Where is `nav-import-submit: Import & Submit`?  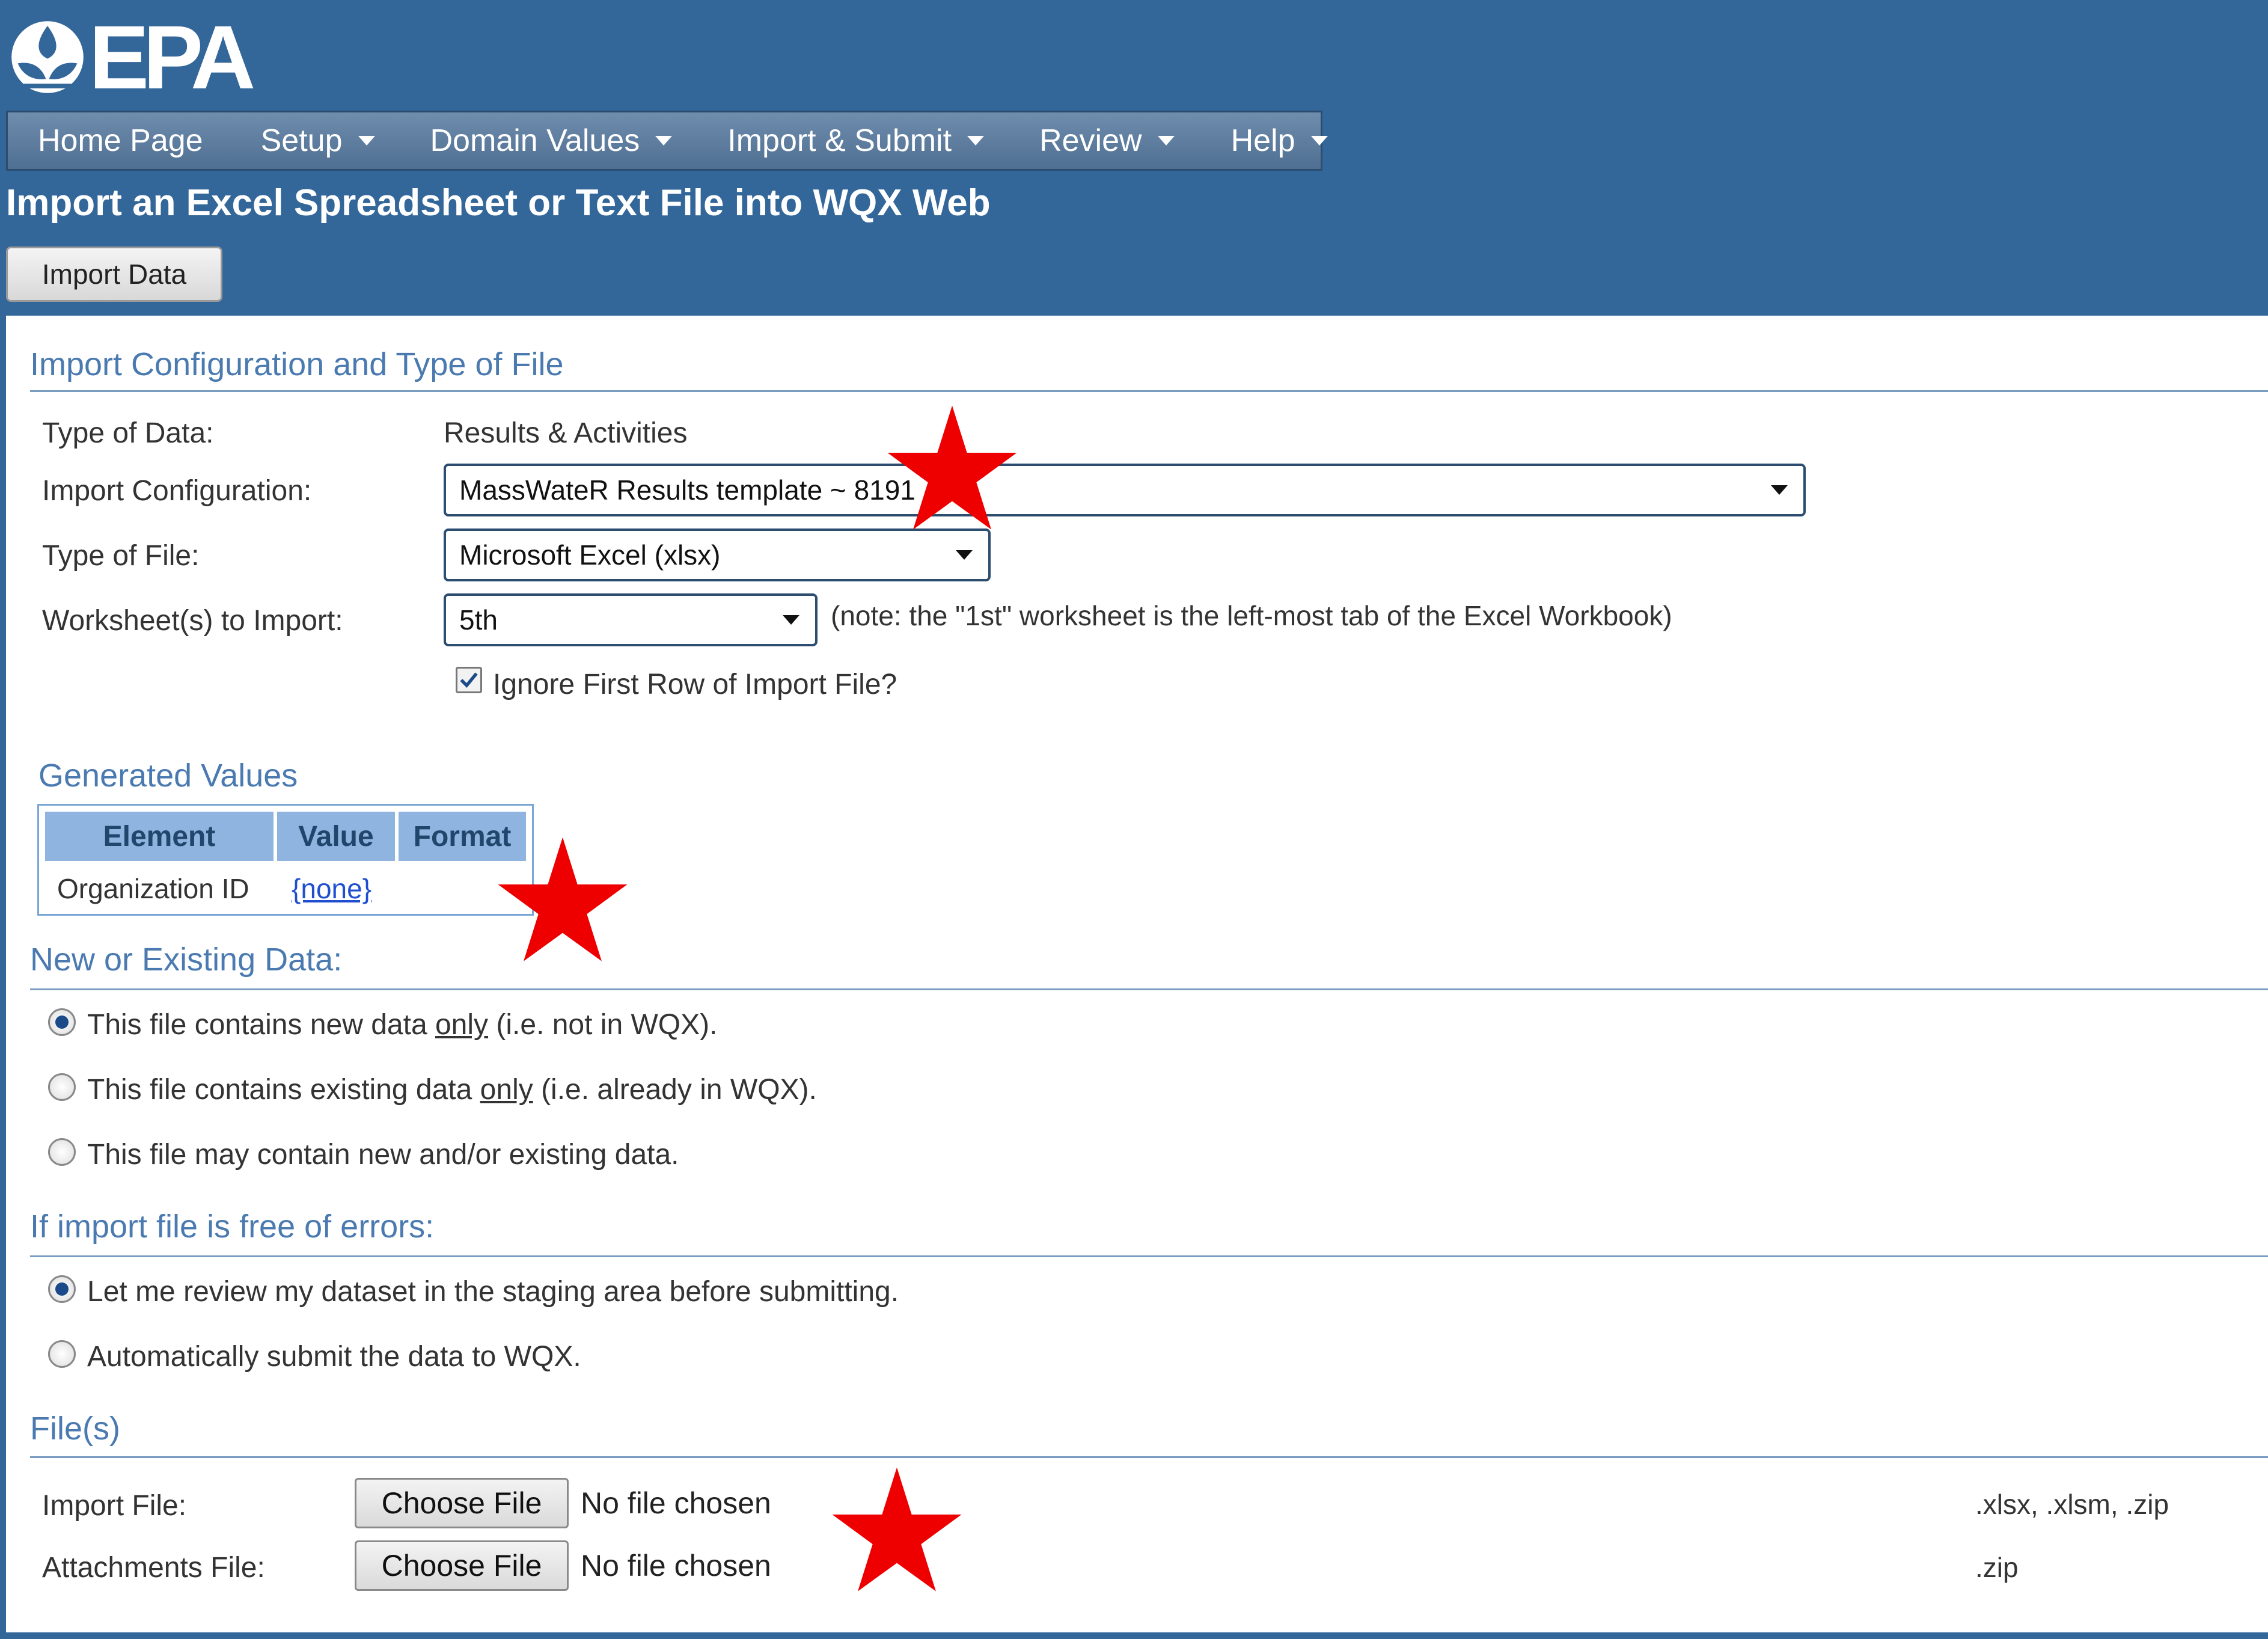
nav-import-submit: Import & Submit is located at coordinates (856, 140).